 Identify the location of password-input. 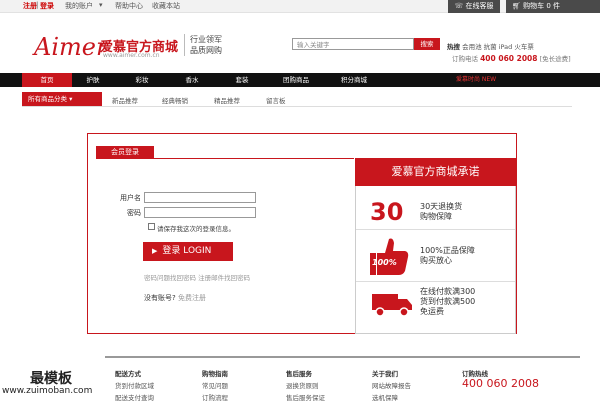
(200, 212).